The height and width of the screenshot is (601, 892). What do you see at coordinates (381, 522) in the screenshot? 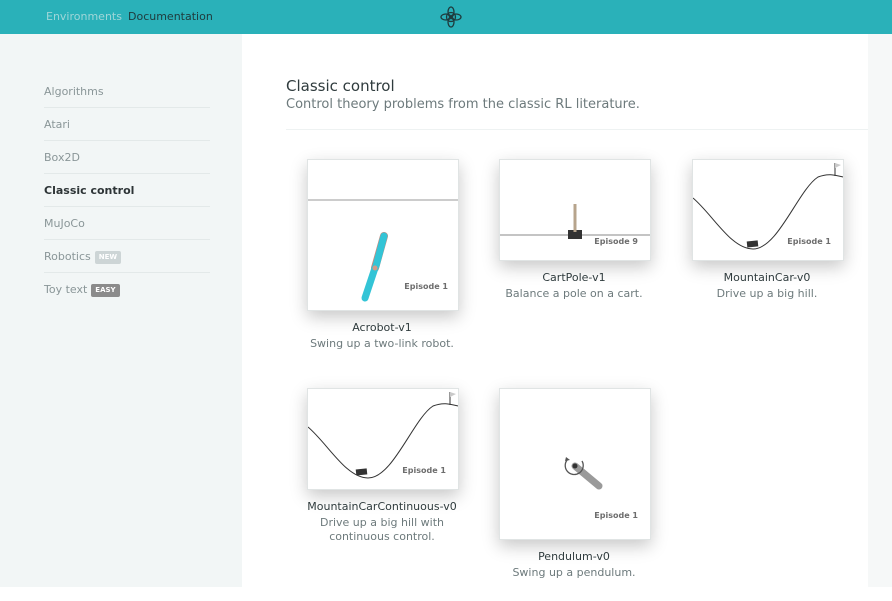
I see `env-desc-line: Drive up a big hill with` at bounding box center [381, 522].